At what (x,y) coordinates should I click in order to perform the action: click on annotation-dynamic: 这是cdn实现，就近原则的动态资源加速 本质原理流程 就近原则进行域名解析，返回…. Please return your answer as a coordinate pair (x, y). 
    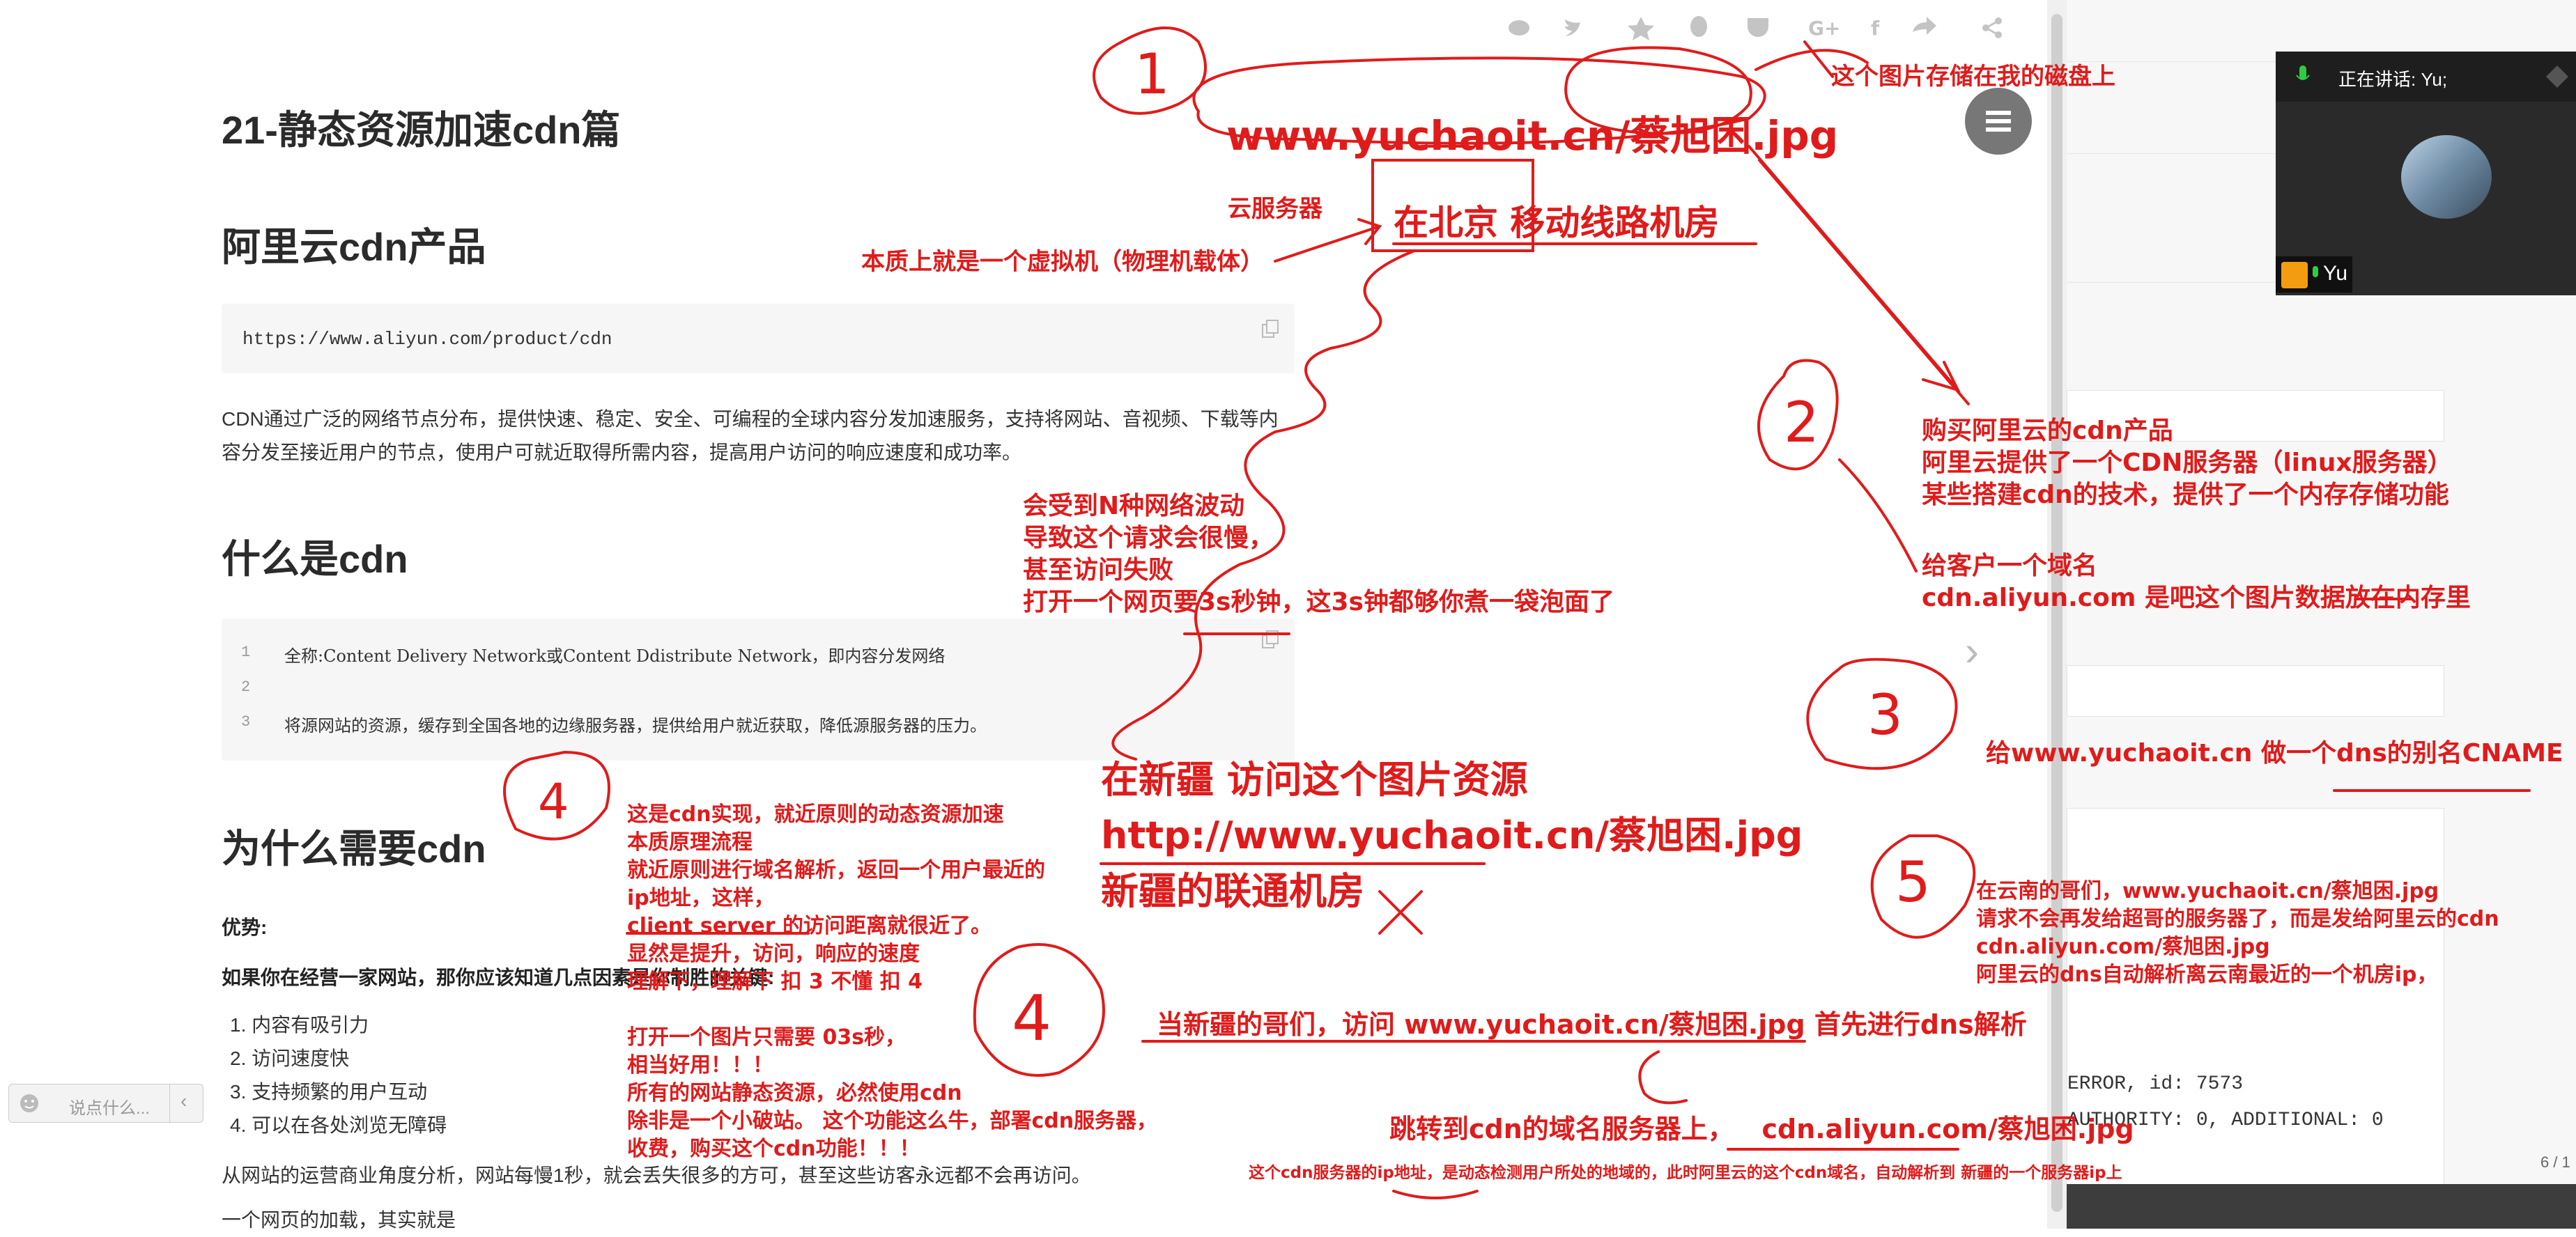
    Looking at the image, I should click on (892, 981).